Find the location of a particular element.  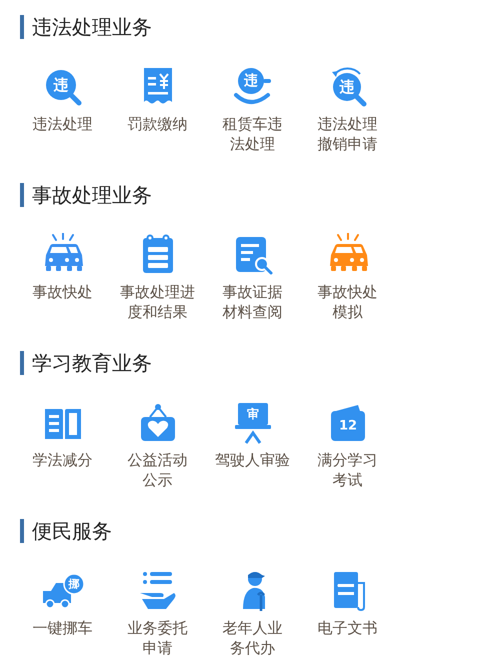

service-link: 学法减分 is located at coordinates (62, 460).